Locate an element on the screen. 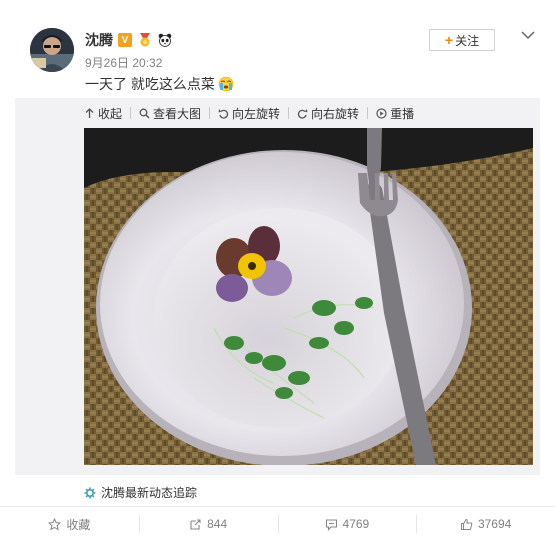  rotate-left-label: 向左旋转 is located at coordinates (256, 113).